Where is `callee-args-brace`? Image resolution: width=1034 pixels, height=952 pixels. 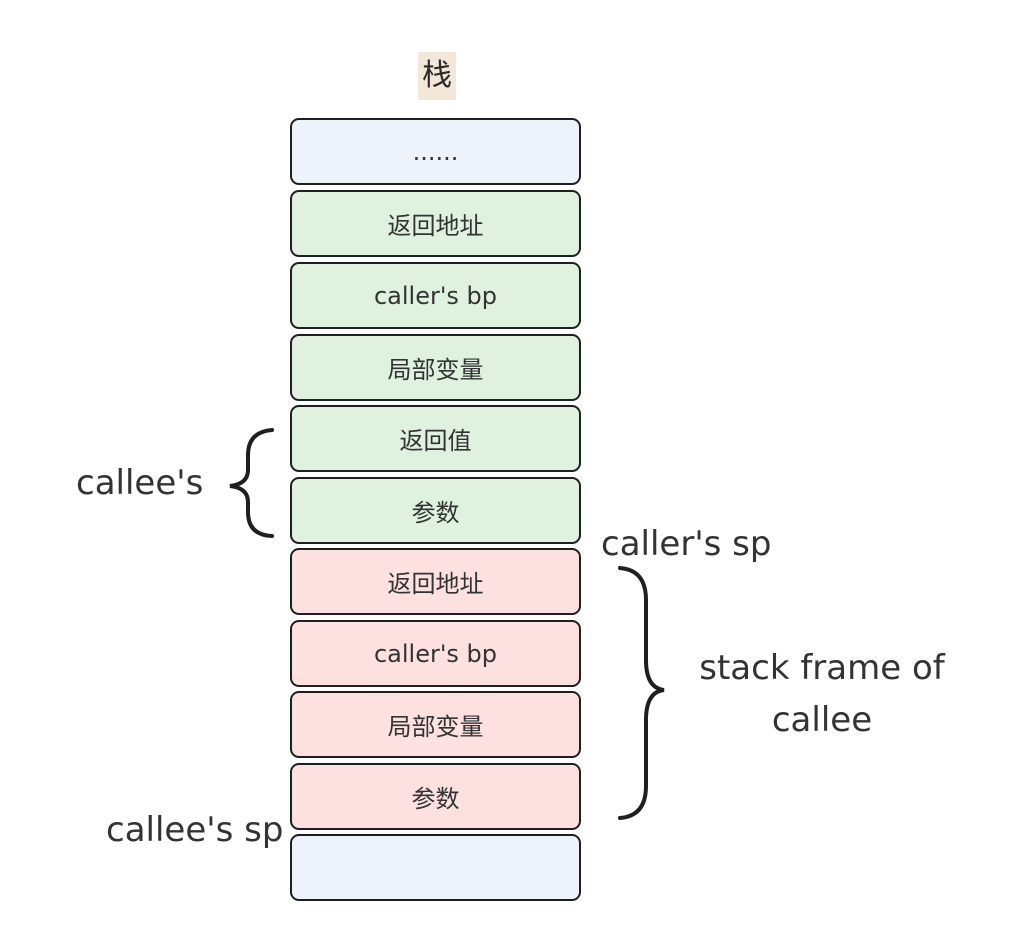
callee-args-brace is located at coordinates (251, 483).